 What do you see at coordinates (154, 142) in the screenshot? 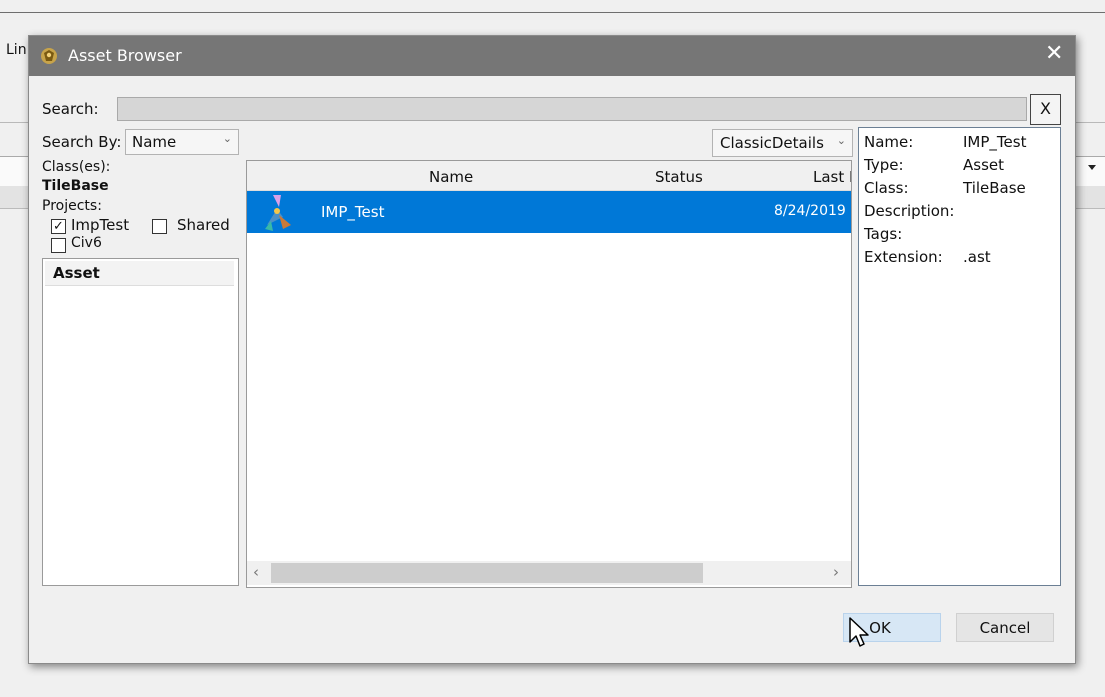
I see `search-by-value: Name` at bounding box center [154, 142].